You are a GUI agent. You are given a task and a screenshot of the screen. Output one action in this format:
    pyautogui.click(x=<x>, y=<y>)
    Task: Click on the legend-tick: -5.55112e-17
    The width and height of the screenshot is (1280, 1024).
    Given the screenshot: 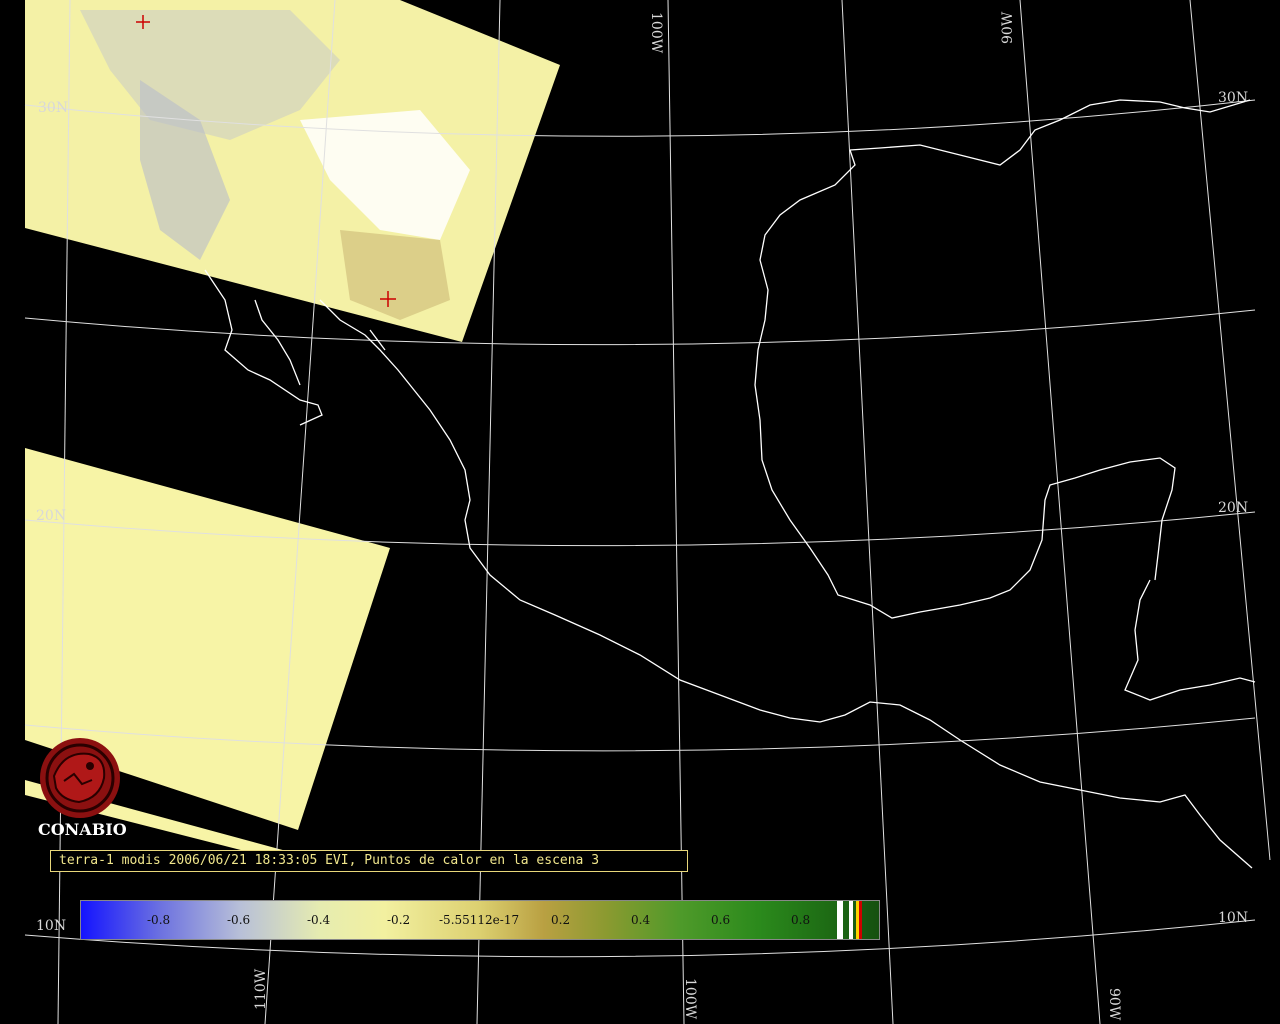 What is the action you would take?
    pyautogui.click(x=479, y=920)
    